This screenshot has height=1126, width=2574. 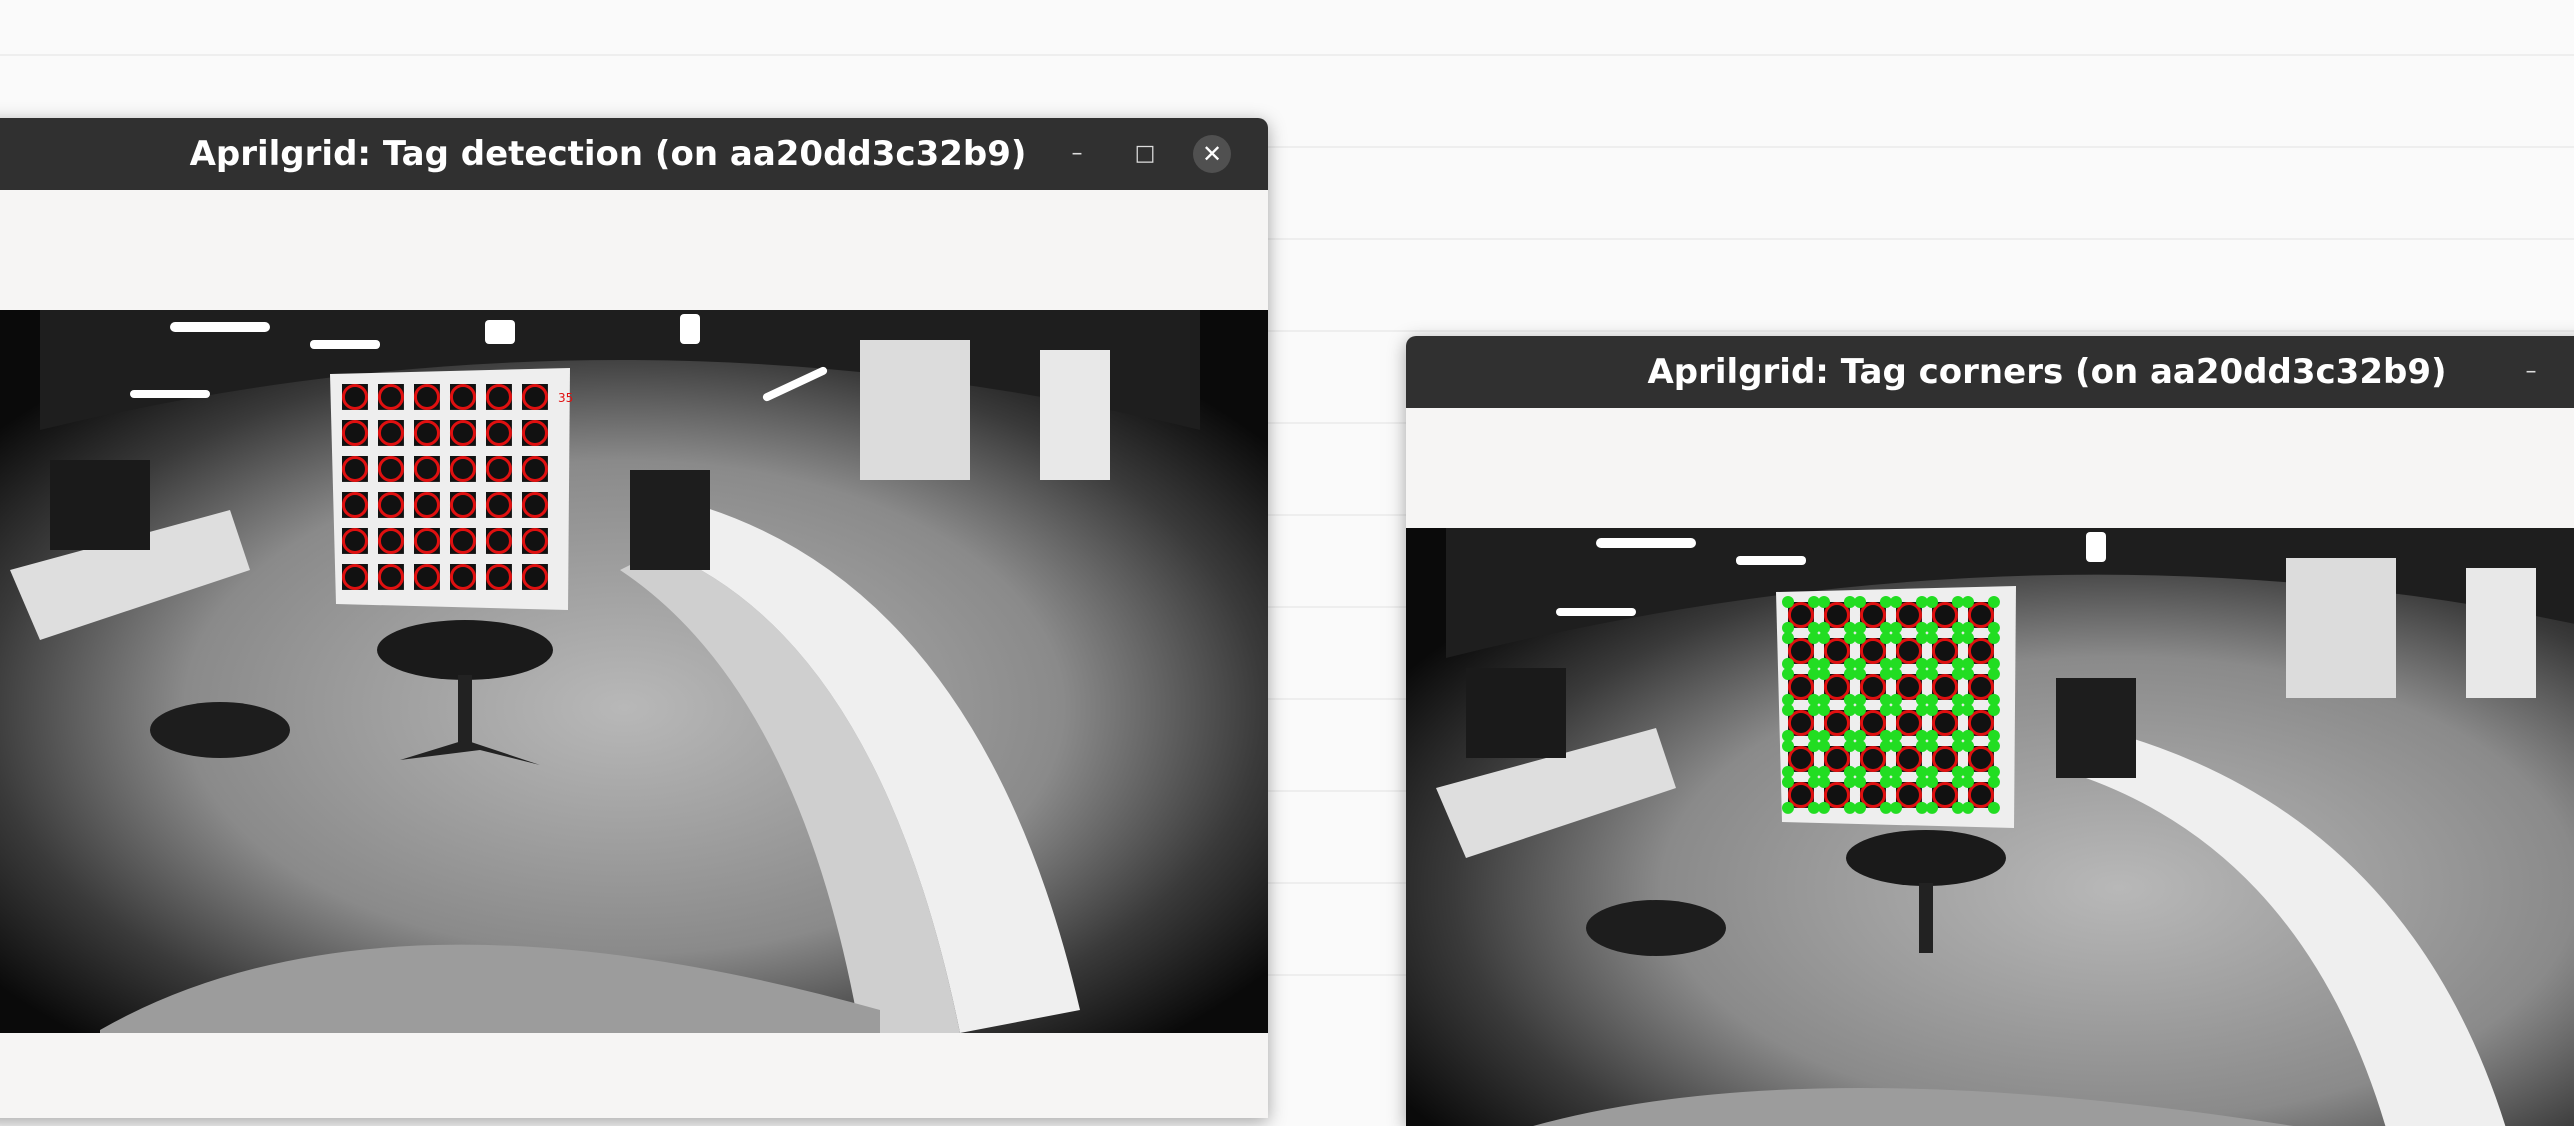 I want to click on maximize-icon: □, so click(x=1145, y=154).